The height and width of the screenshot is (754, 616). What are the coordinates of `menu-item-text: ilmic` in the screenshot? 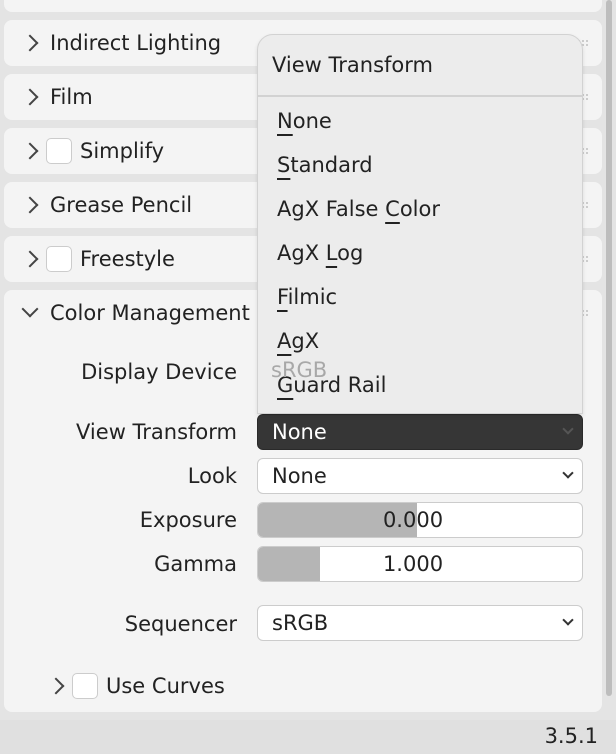 It's located at (312, 297).